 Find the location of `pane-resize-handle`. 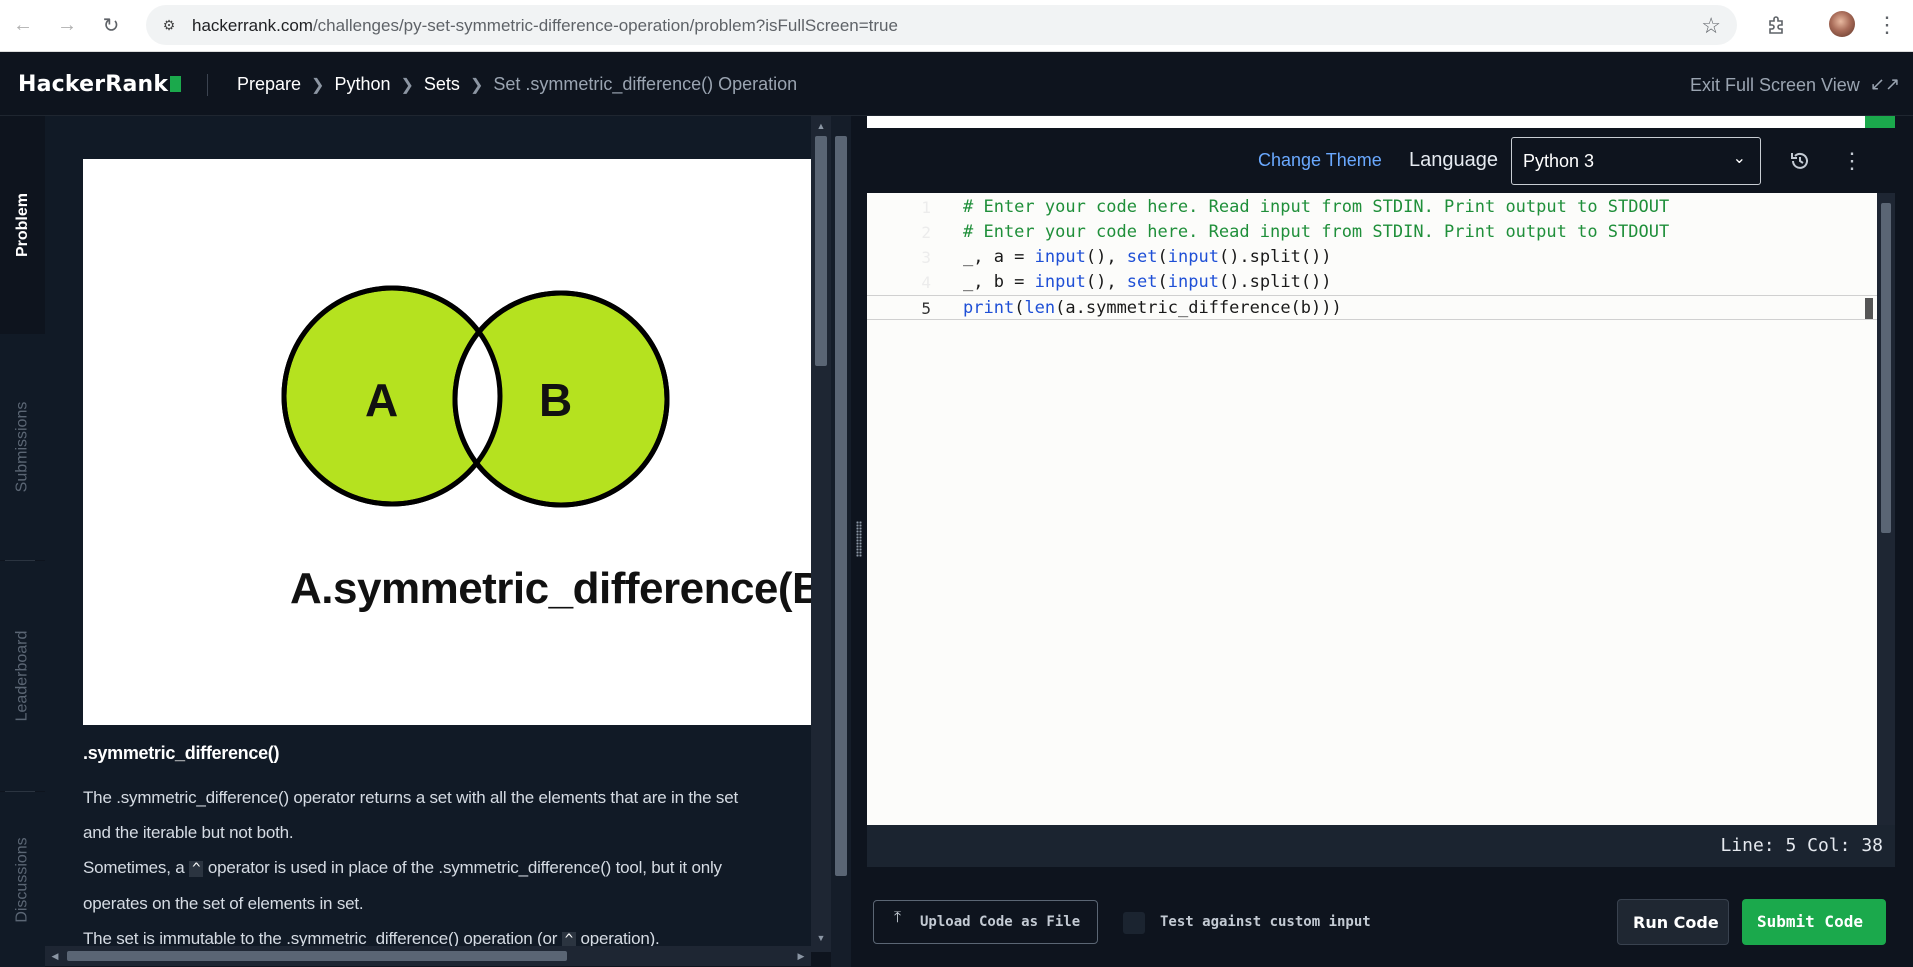

pane-resize-handle is located at coordinates (859, 541).